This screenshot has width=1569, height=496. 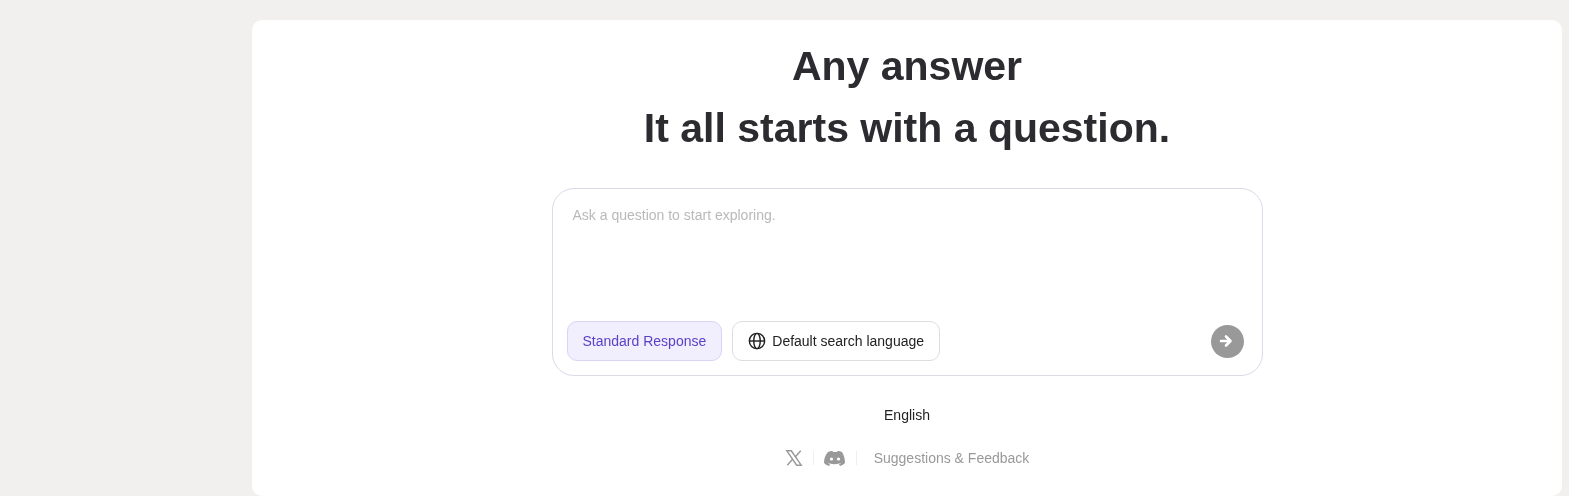 I want to click on send-button, so click(x=1227, y=341).